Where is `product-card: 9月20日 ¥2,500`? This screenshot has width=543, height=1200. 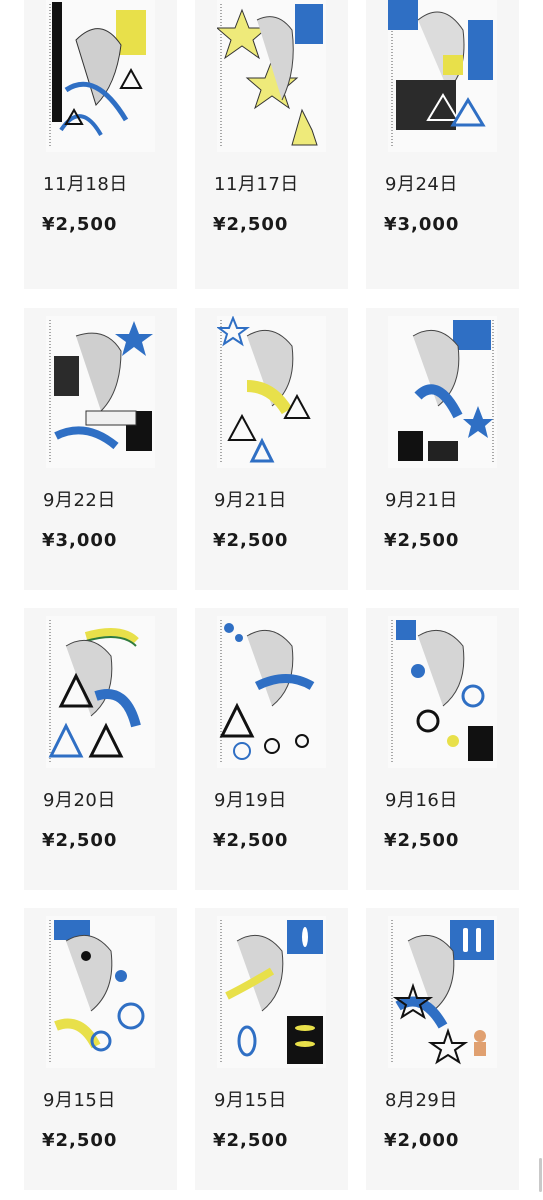 product-card: 9月20日 ¥2,500 is located at coordinates (100, 749).